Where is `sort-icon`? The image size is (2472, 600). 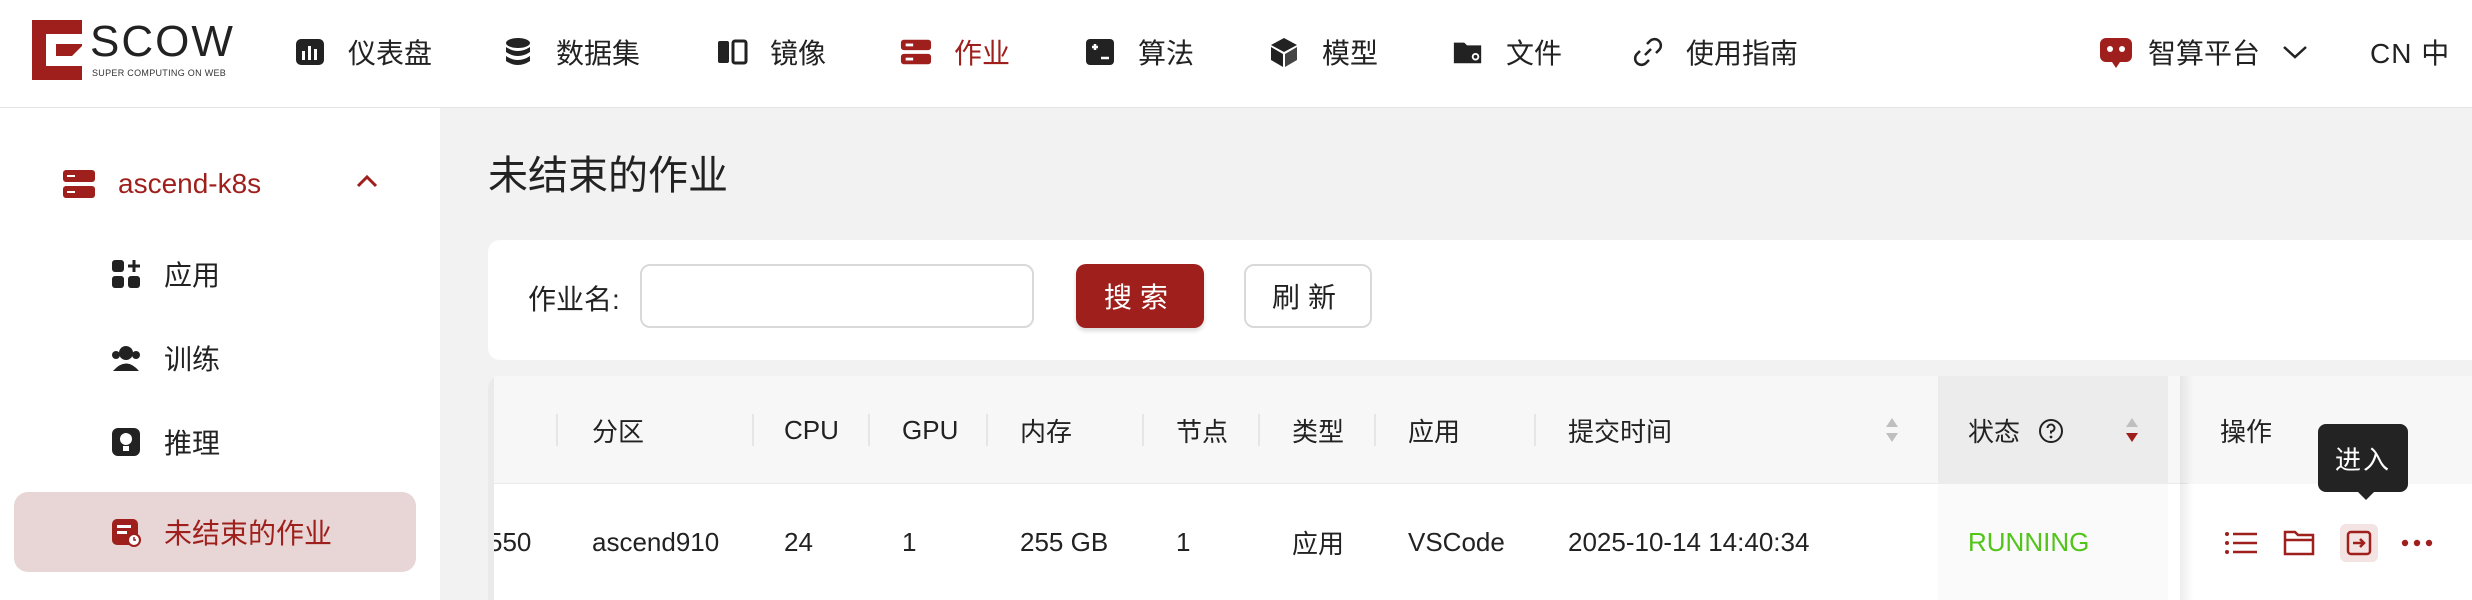 sort-icon is located at coordinates (1892, 430).